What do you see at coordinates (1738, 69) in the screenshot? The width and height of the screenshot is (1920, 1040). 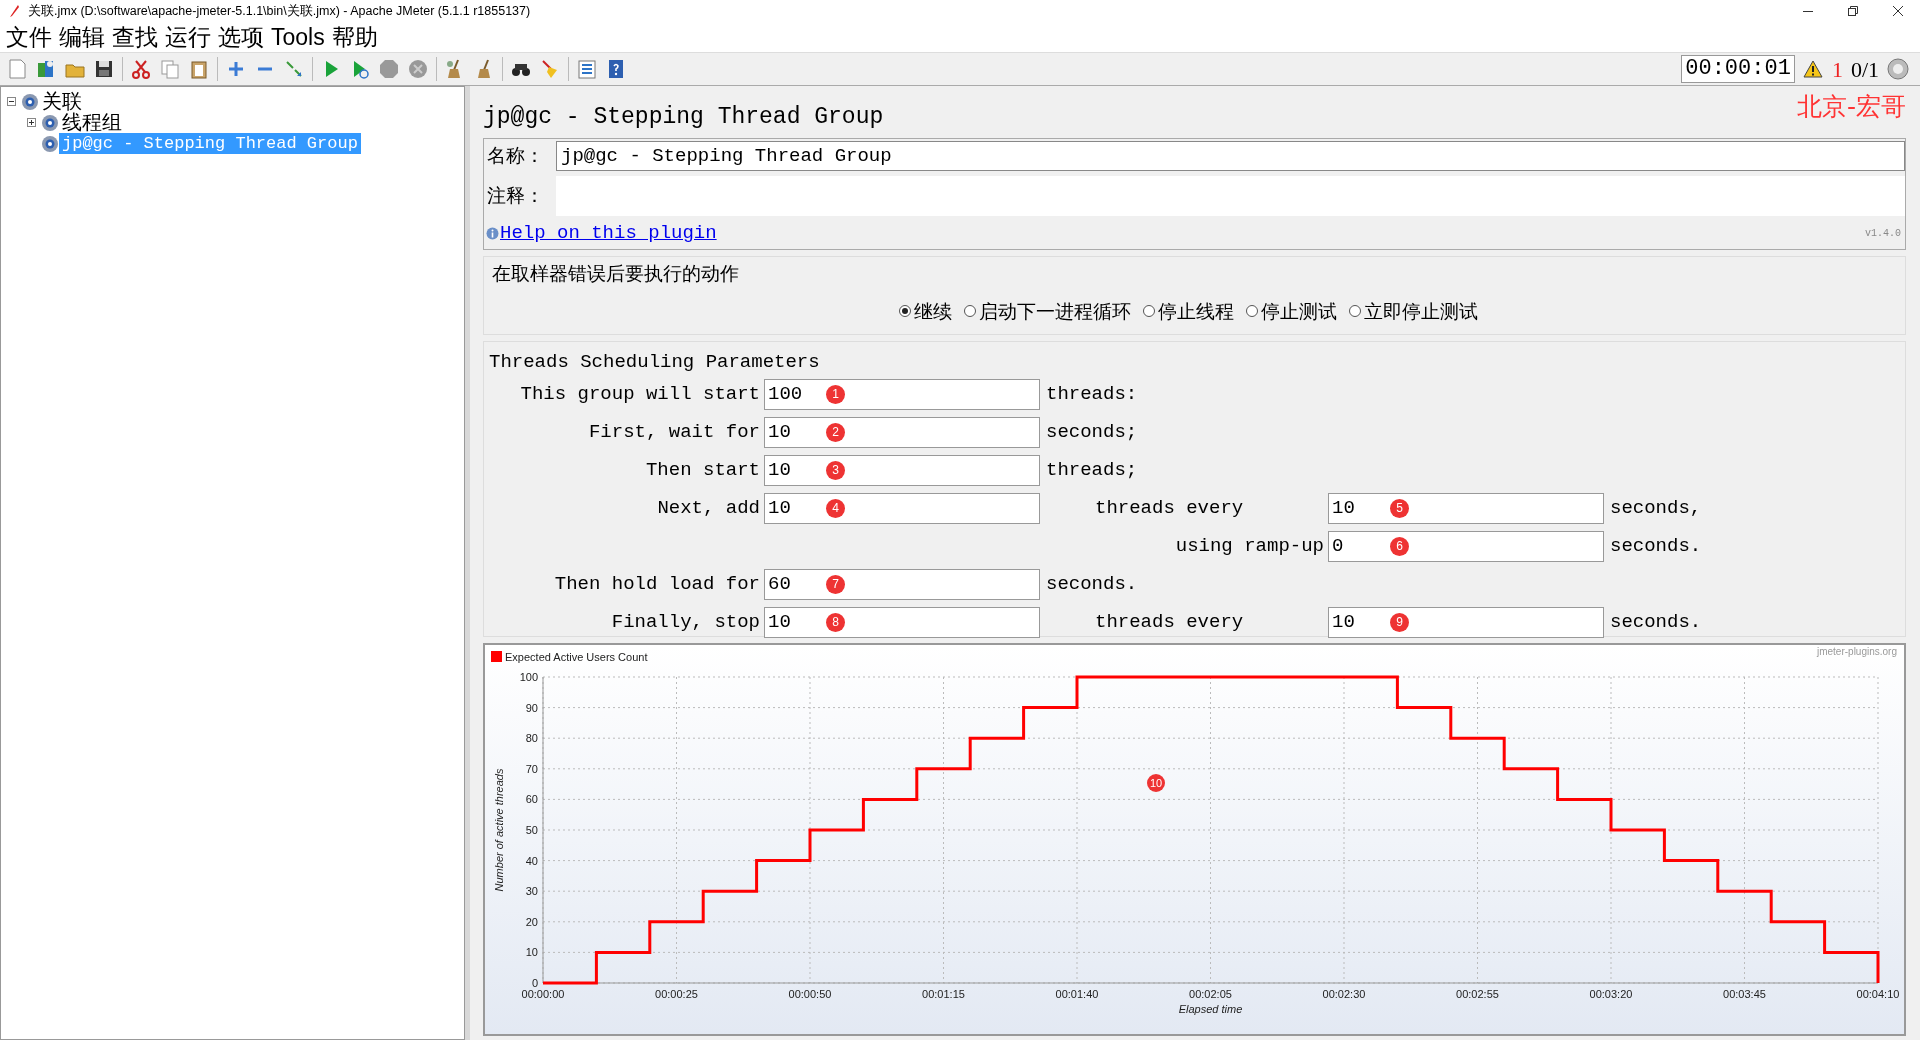 I see `timer-display: 00:00:01` at bounding box center [1738, 69].